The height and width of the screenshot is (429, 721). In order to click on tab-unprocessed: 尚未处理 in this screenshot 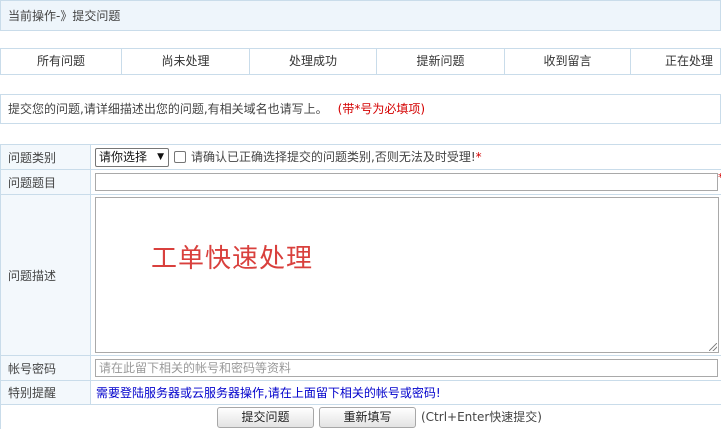, I will do `click(186, 61)`.